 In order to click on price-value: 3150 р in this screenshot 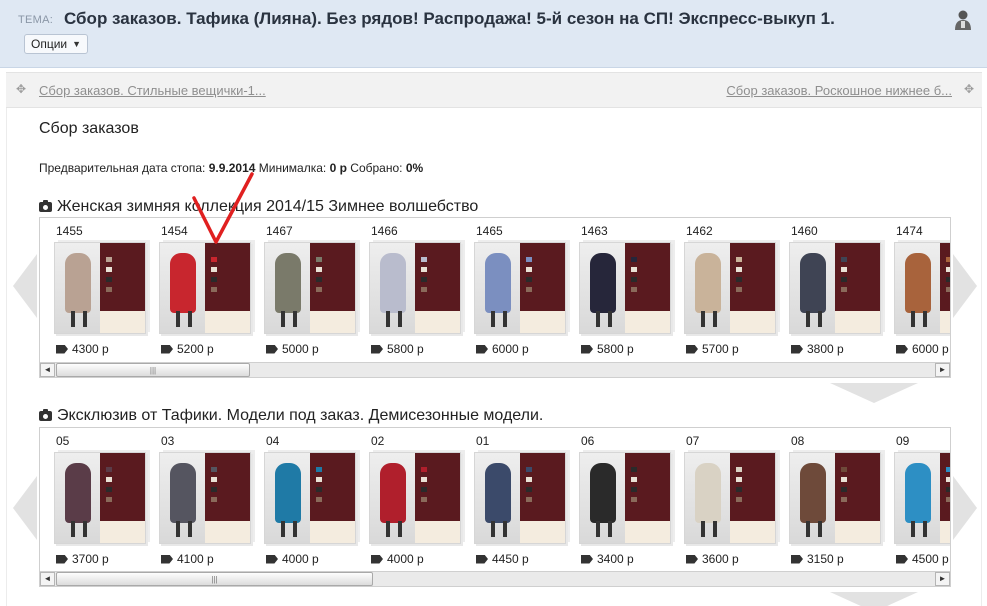, I will do `click(825, 559)`.